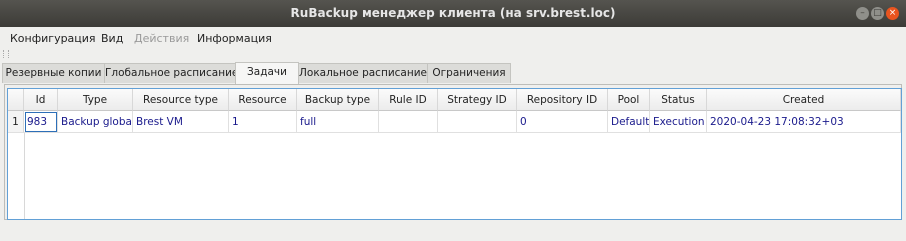 The width and height of the screenshot is (906, 241). Describe the element at coordinates (112, 38) in the screenshot. I see `menu-view: Вид` at that location.